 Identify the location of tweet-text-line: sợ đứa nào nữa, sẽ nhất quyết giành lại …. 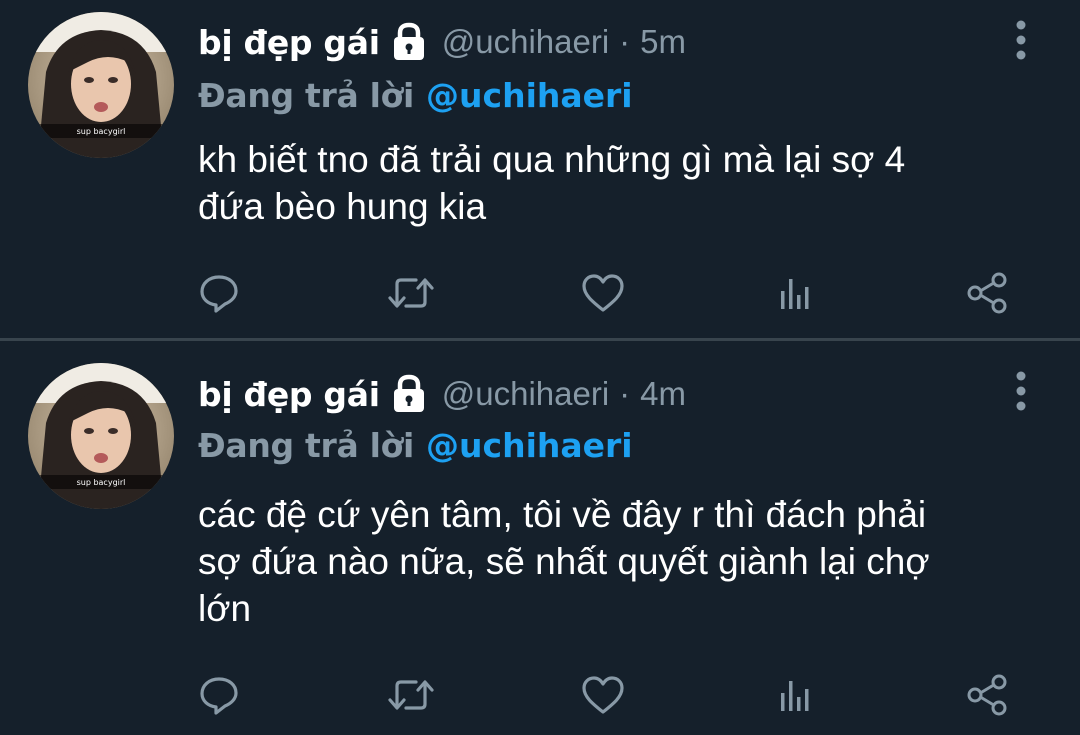
(564, 561).